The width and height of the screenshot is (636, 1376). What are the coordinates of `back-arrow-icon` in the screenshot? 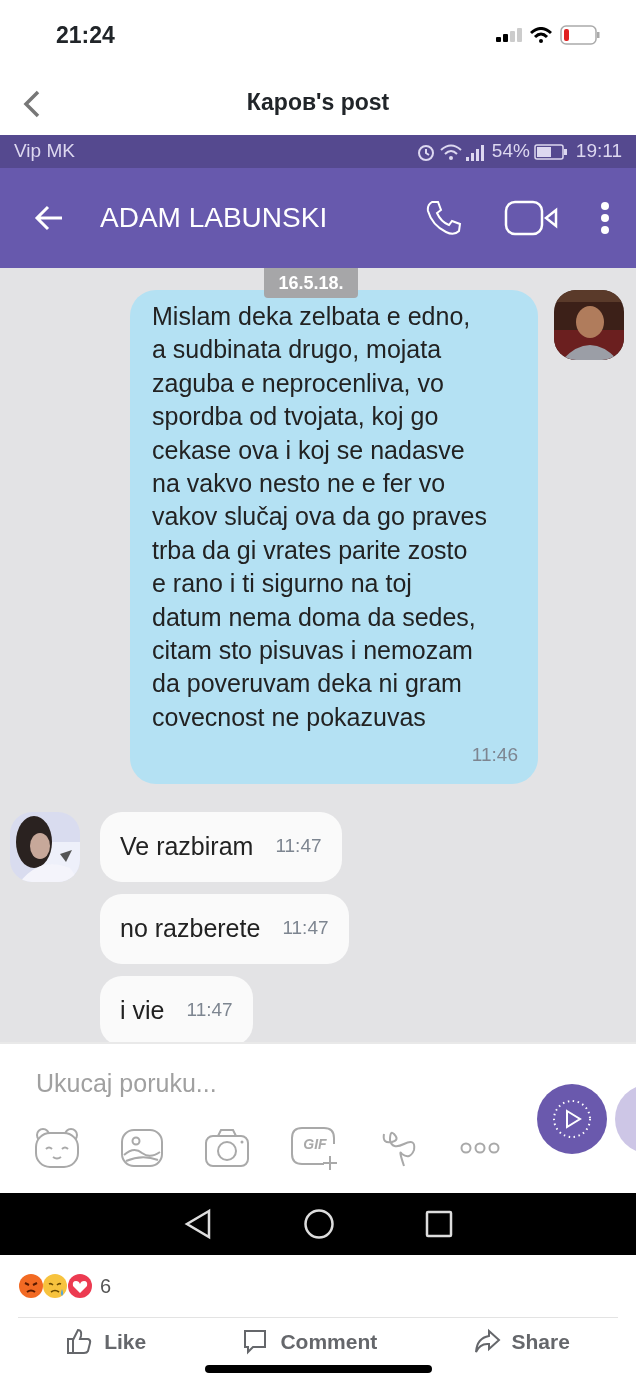 It's located at (49, 218).